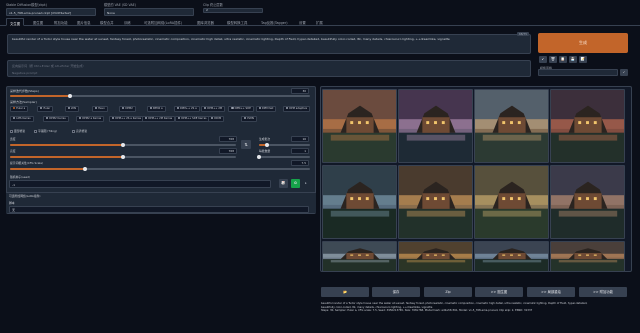  What do you see at coordinates (126, 119) in the screenshot?
I see `sampler-option: DPM++ 2S a Karras` at bounding box center [126, 119].